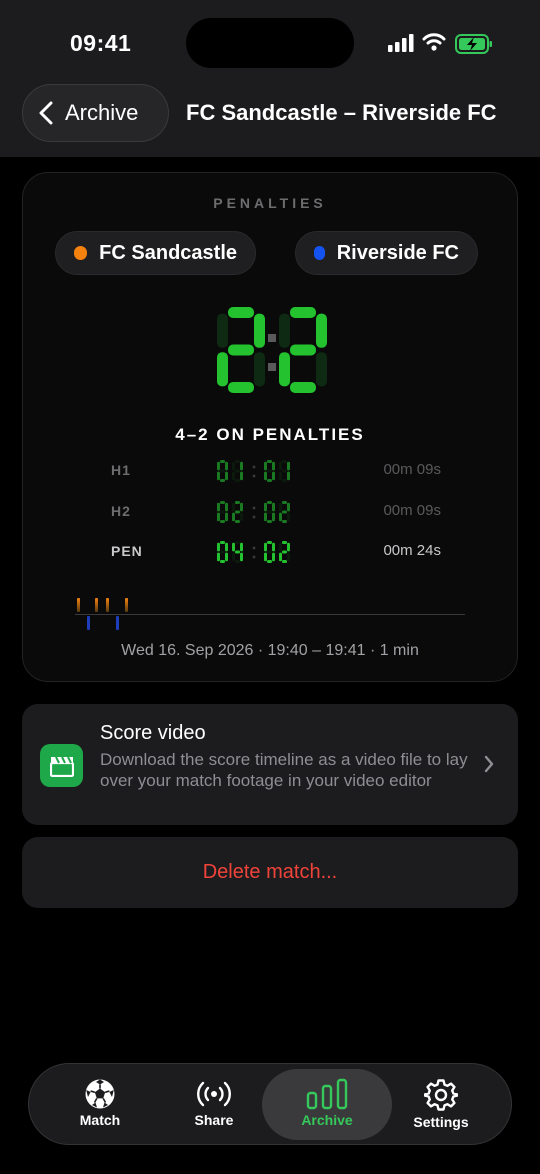  What do you see at coordinates (412, 510) in the screenshot?
I see `period-duration: 00m 09s` at bounding box center [412, 510].